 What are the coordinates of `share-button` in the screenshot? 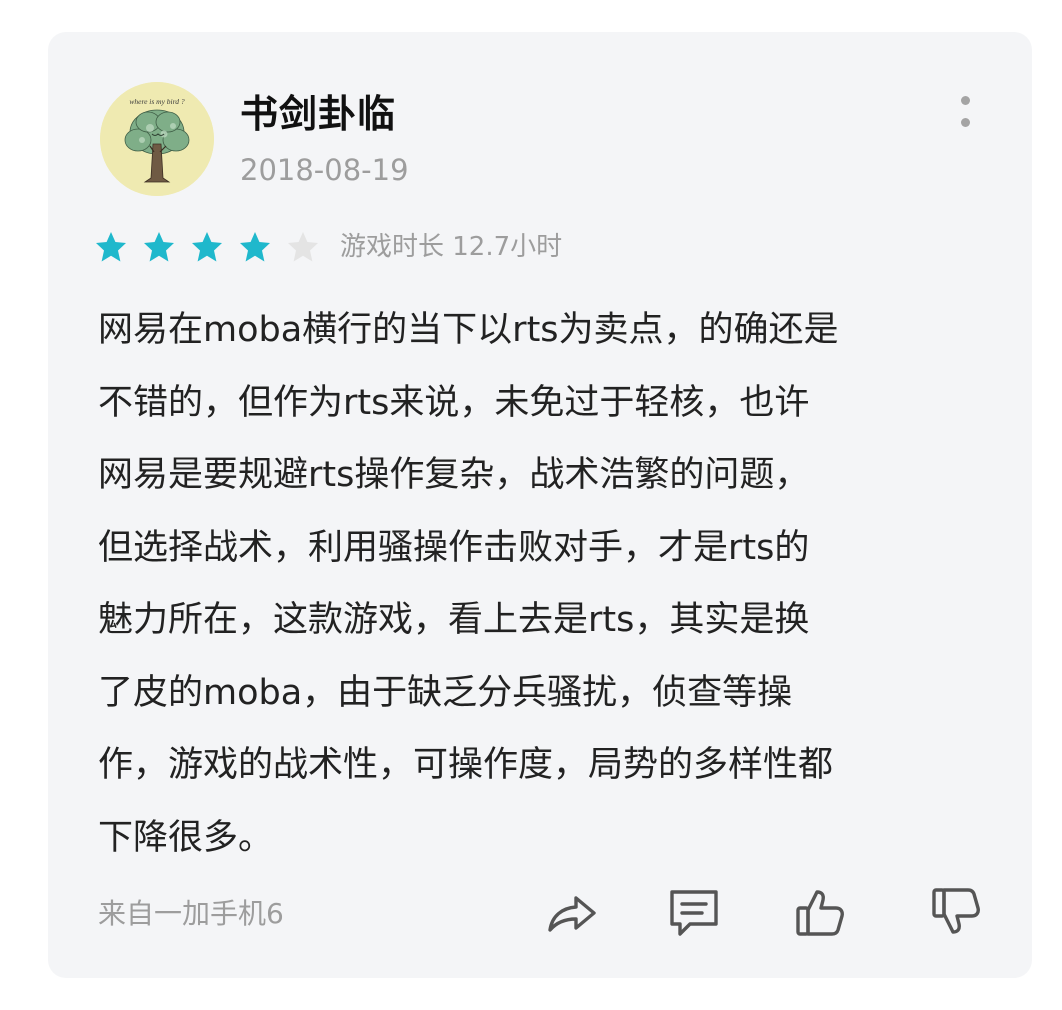 It's located at (572, 912).